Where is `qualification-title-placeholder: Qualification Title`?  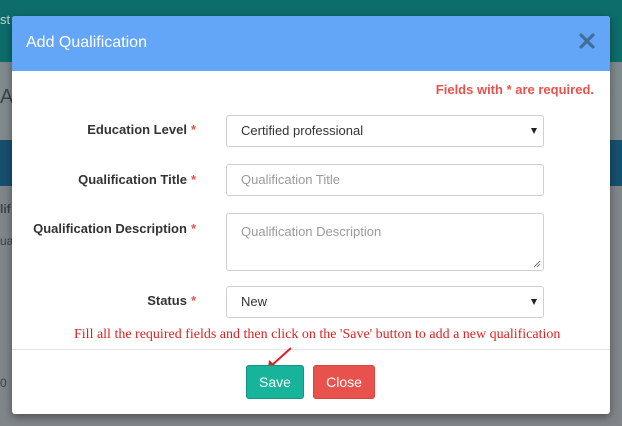 qualification-title-placeholder: Qualification Title is located at coordinates (290, 179).